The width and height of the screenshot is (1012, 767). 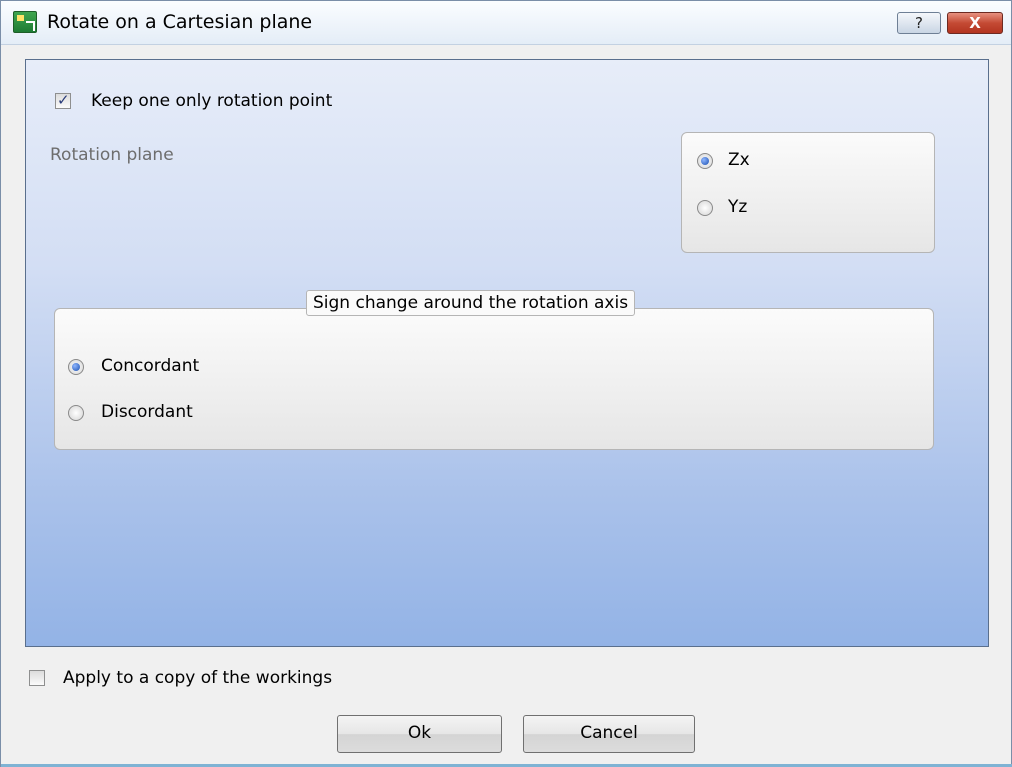 I want to click on radio-yz, so click(x=705, y=208).